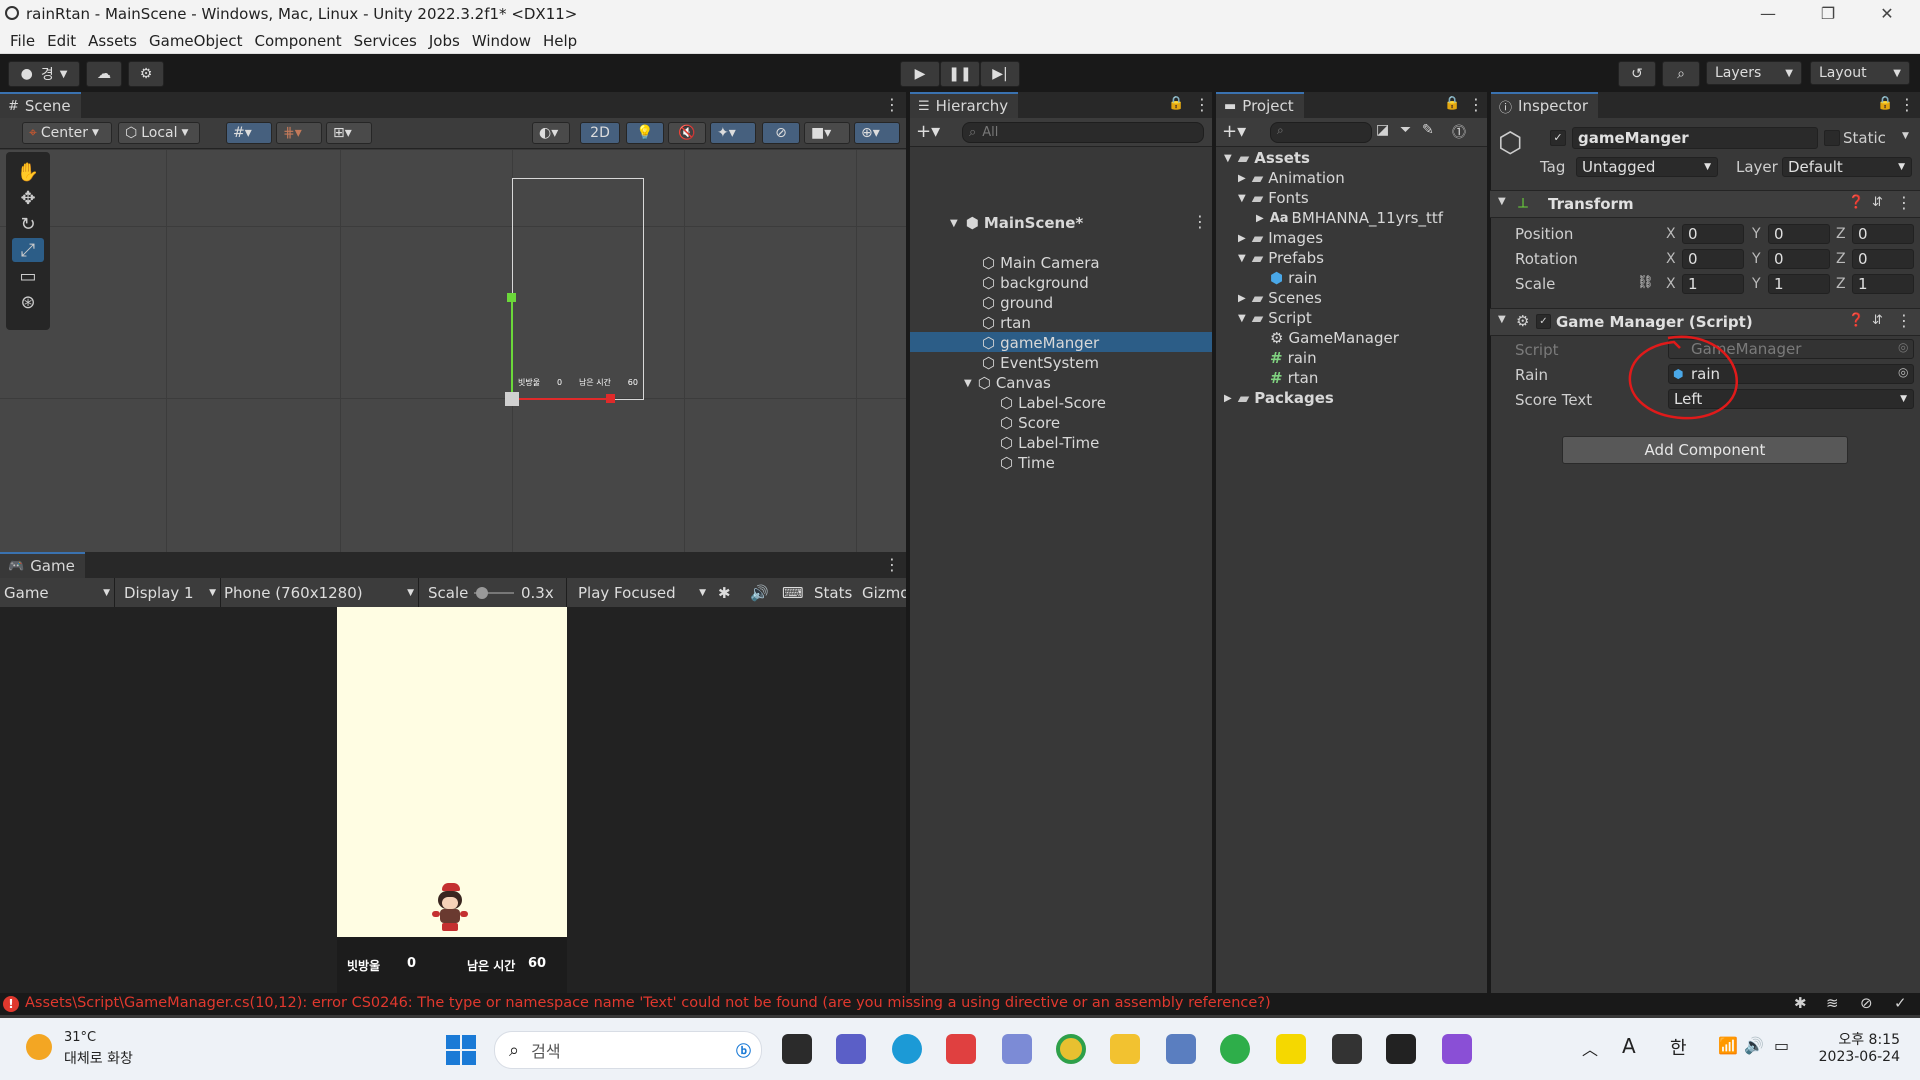 The height and width of the screenshot is (1080, 1920). What do you see at coordinates (482, 593) in the screenshot?
I see `scale-slider-thumb` at bounding box center [482, 593].